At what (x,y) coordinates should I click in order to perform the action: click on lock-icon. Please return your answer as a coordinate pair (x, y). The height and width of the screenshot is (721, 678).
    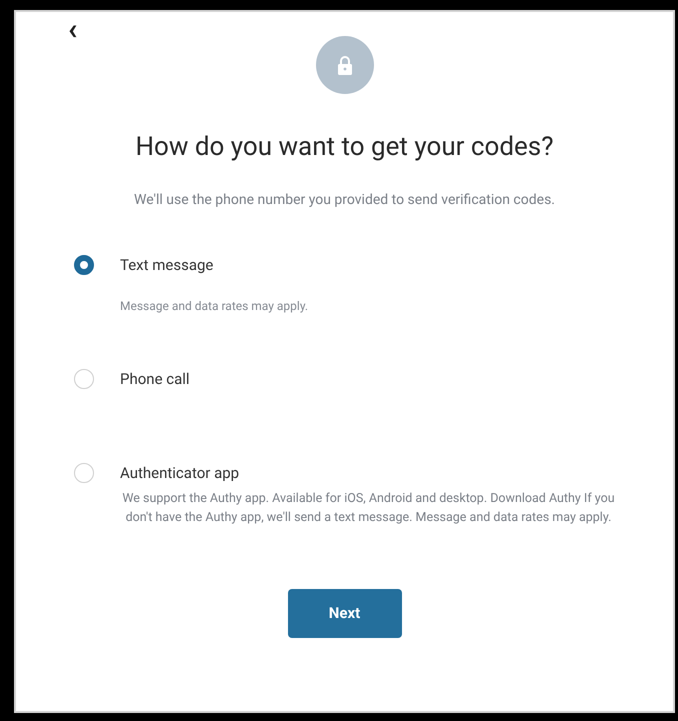
    Looking at the image, I should click on (345, 65).